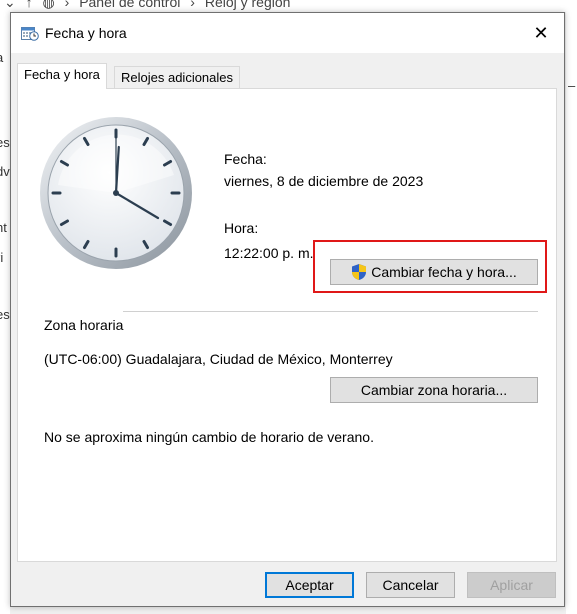 The width and height of the screenshot is (577, 614). I want to click on up-arrow-icon: ↑, so click(29, 5).